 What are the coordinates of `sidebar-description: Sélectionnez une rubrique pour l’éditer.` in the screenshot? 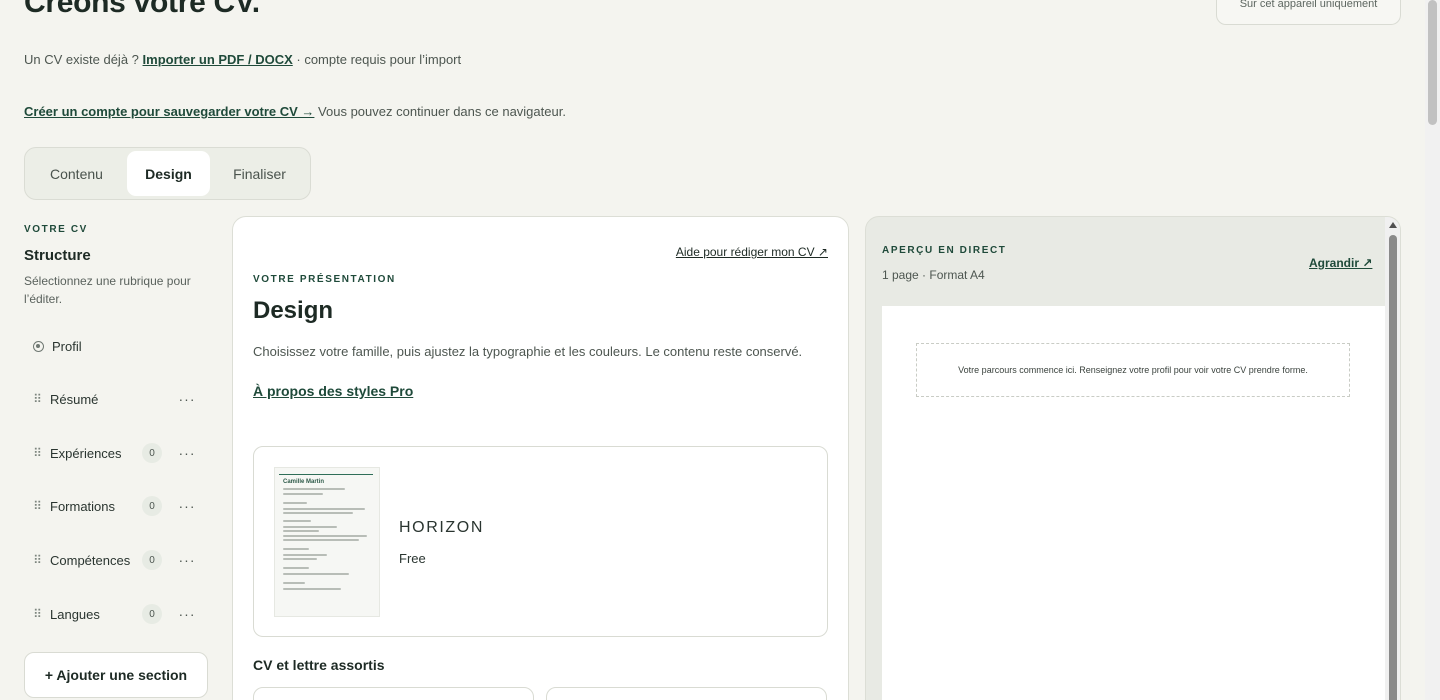 It's located at (107, 290).